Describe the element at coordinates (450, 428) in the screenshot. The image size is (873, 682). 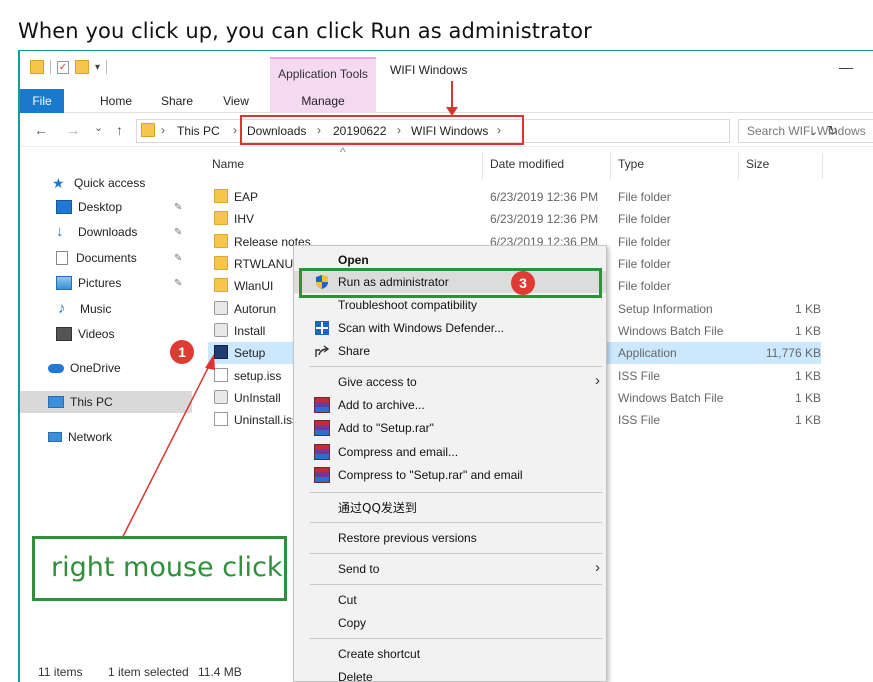
I see `menu-item-add-to-setup-rar: Add to "Setup.rar"` at that location.